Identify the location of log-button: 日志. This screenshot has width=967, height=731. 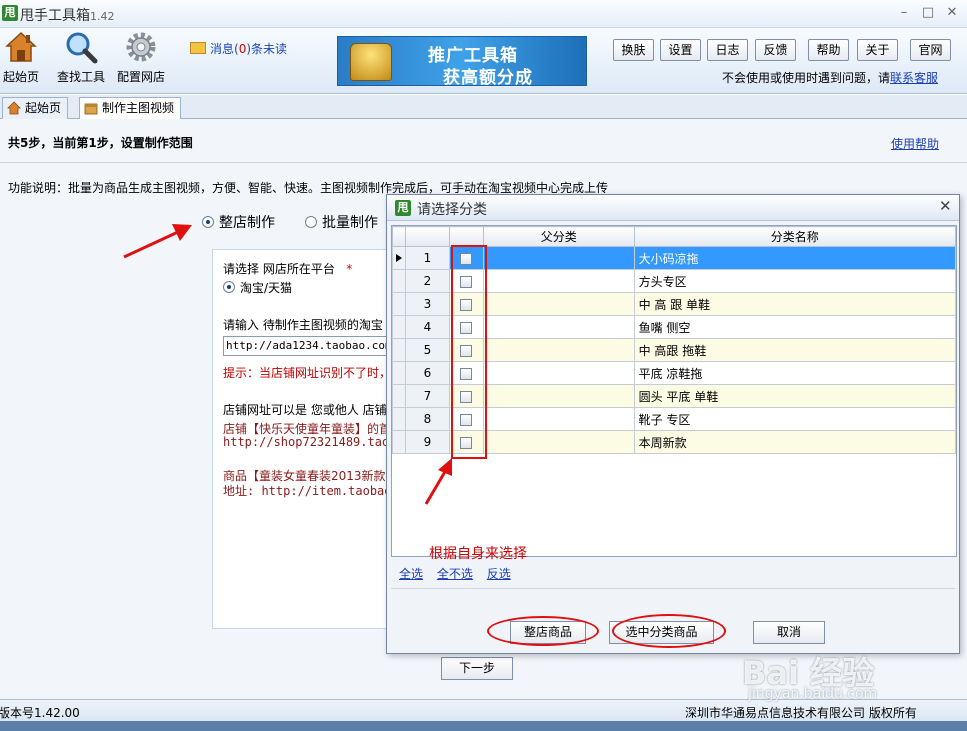
(727, 50).